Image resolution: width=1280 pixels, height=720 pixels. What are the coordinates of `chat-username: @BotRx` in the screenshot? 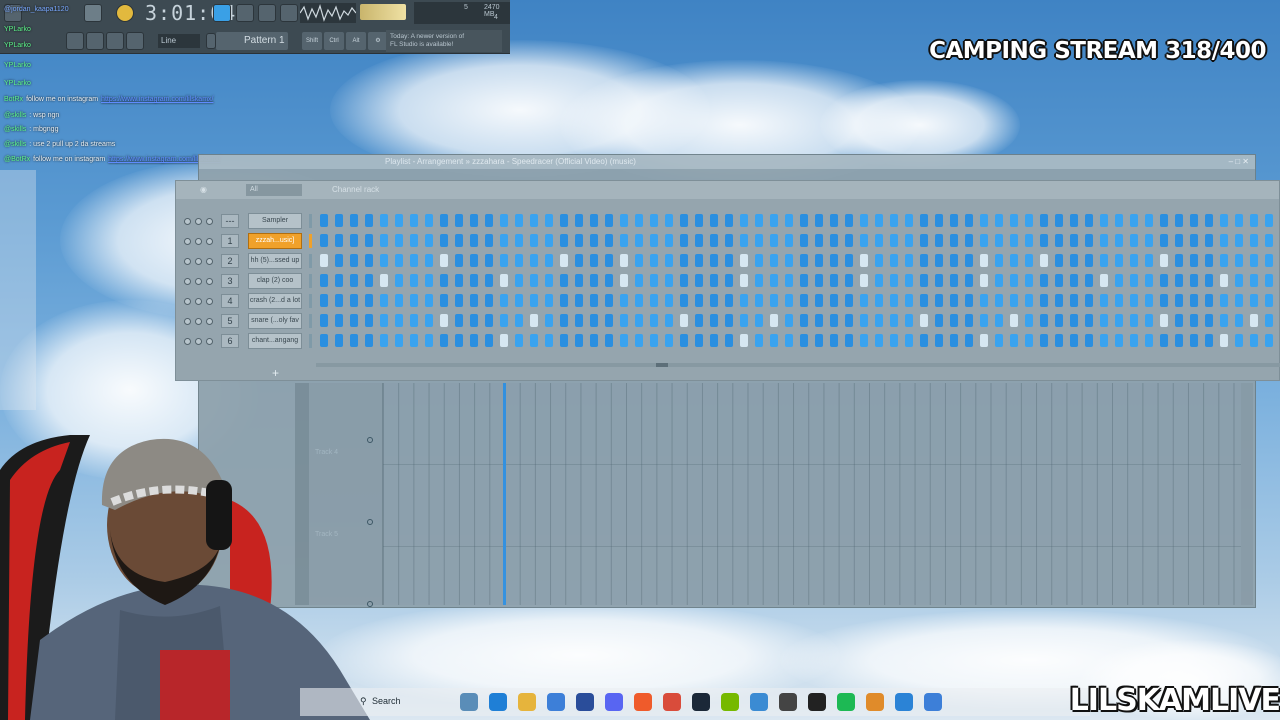 It's located at (17, 159).